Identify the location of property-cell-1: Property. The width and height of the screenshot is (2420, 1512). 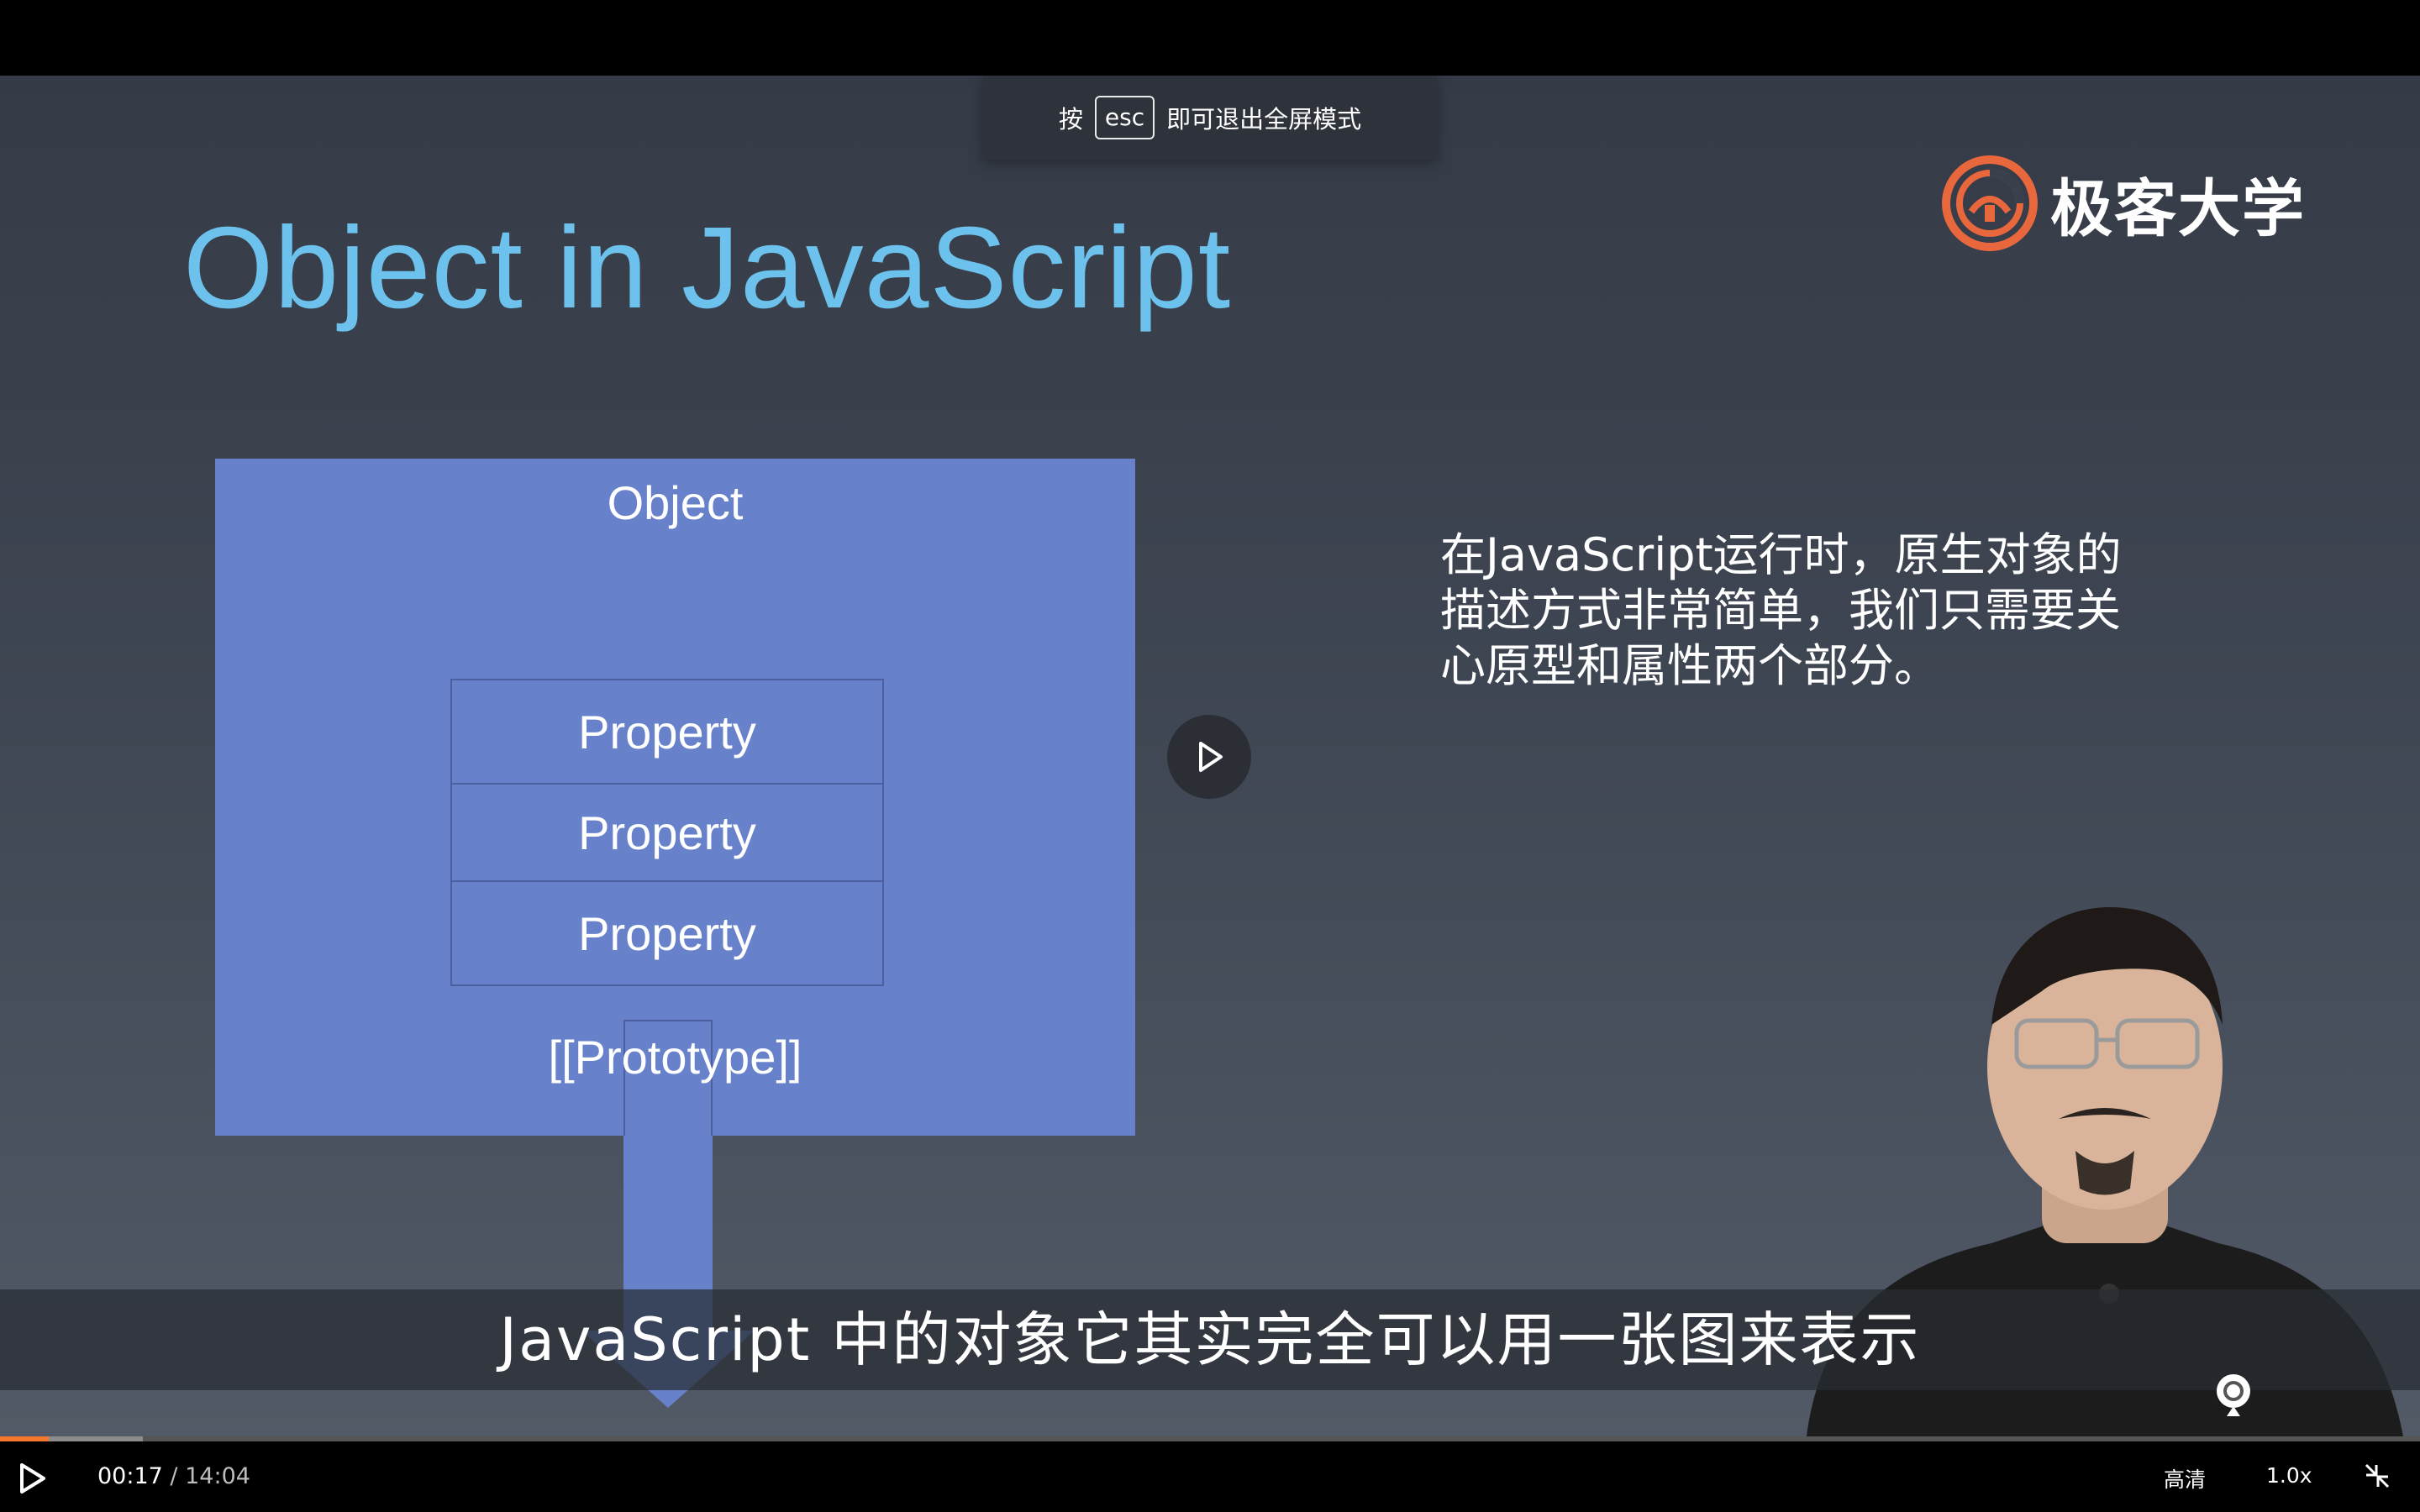
(667, 732).